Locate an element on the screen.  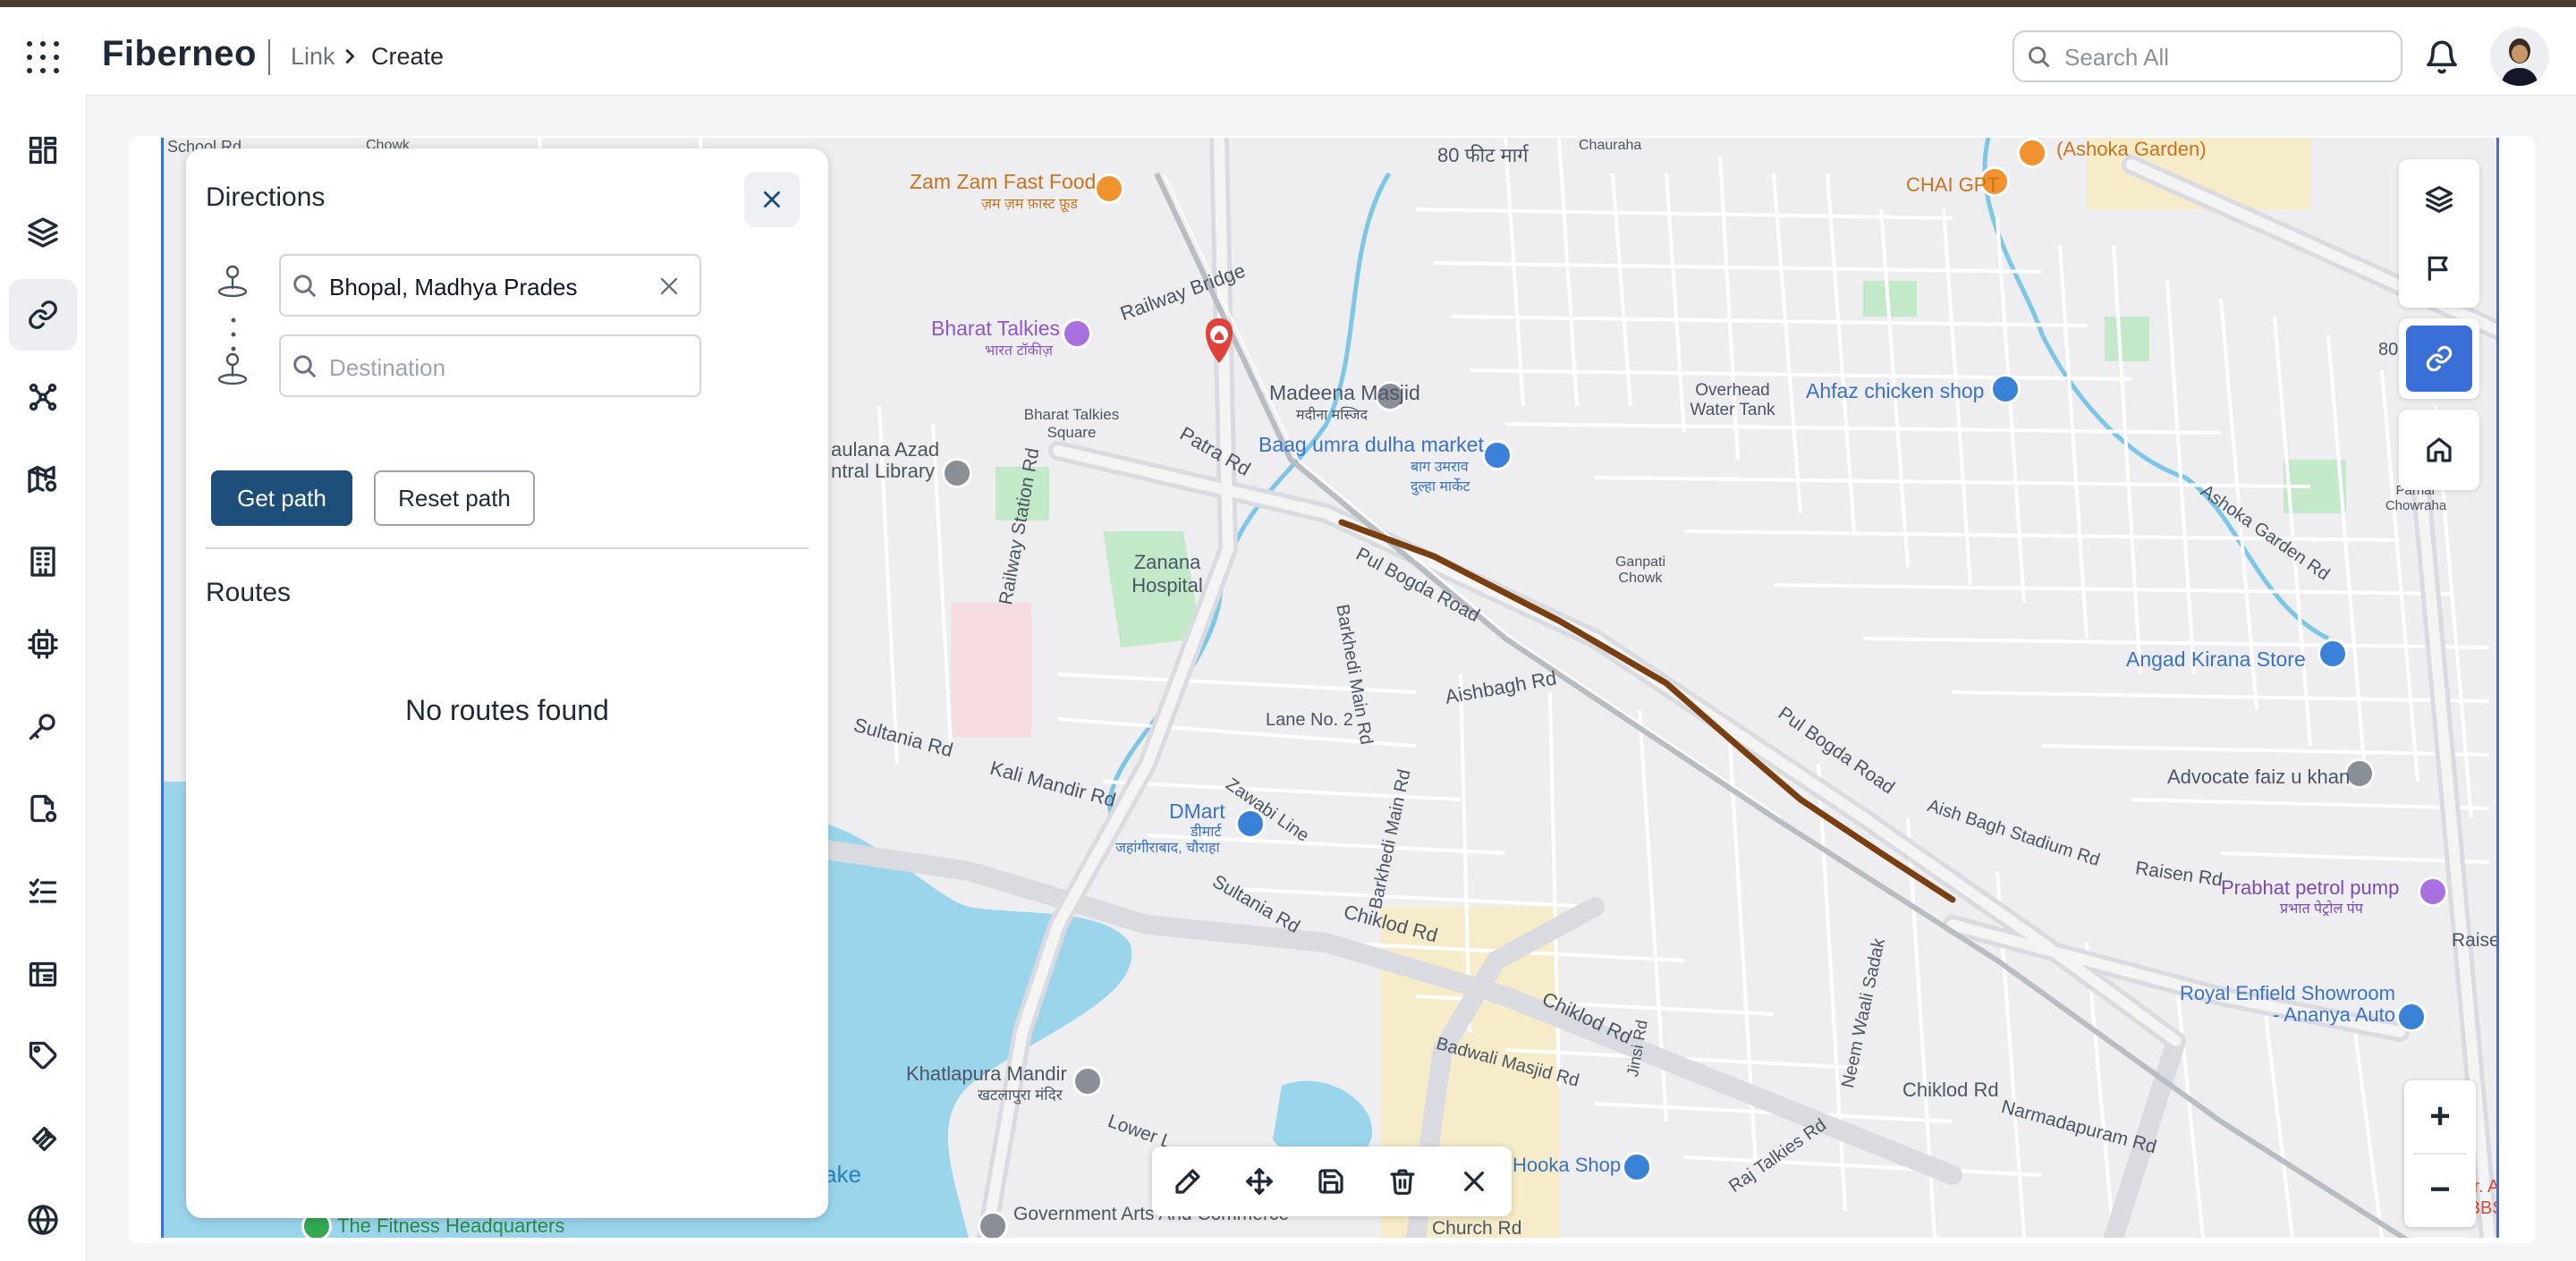
brand-separator is located at coordinates (269, 57).